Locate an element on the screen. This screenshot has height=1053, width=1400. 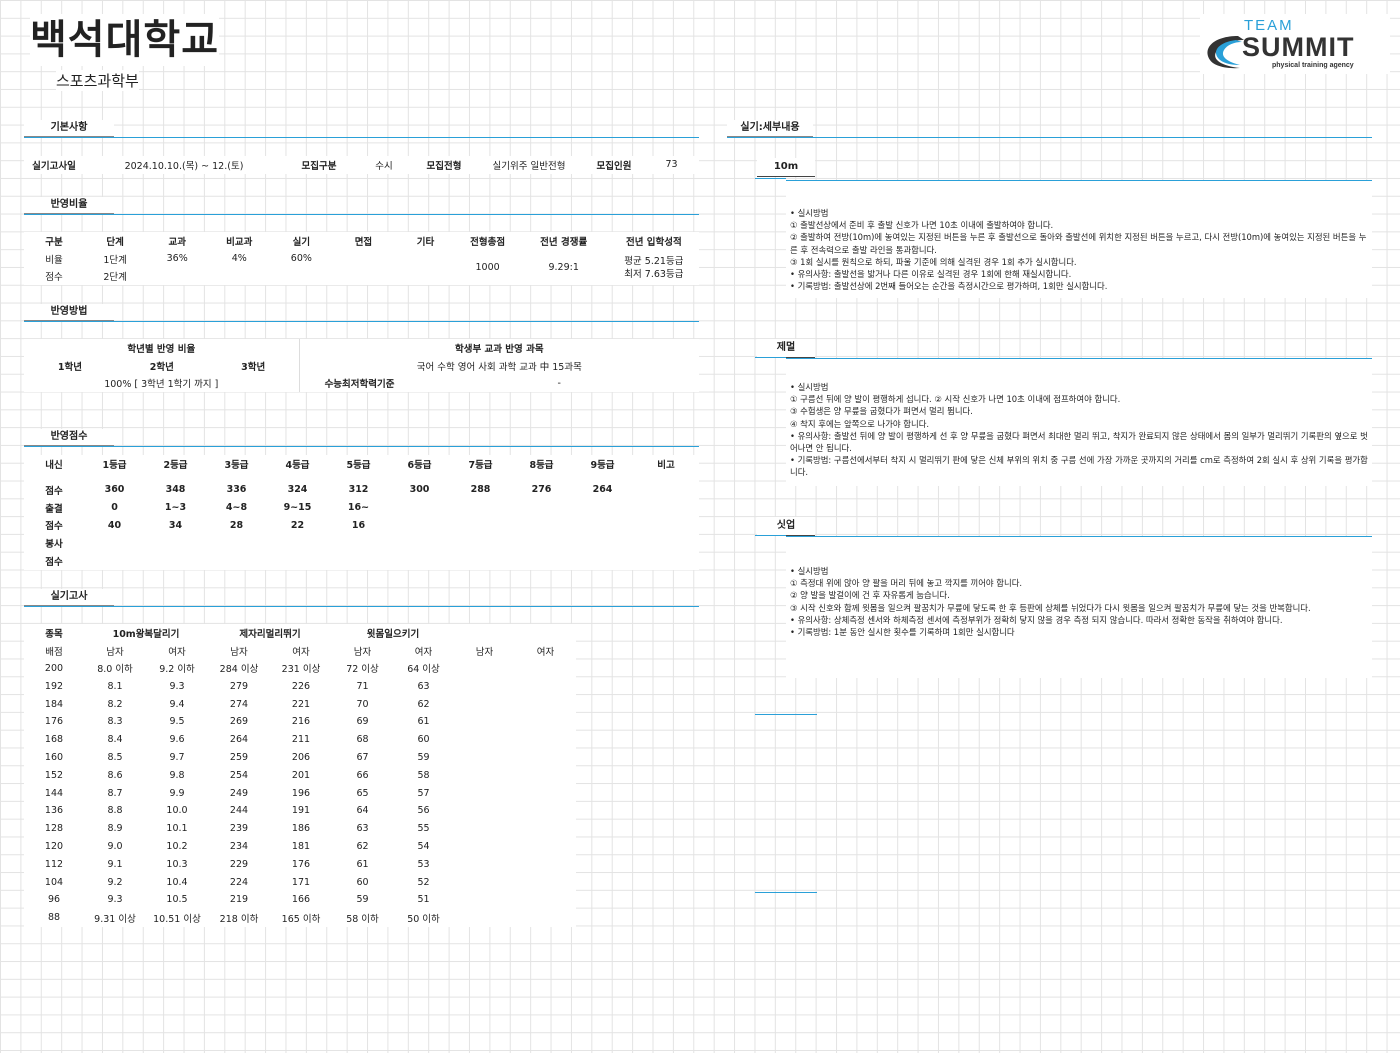
table-row: 184 8.2 9.4 274 221 70 62 is located at coordinates (300, 704).